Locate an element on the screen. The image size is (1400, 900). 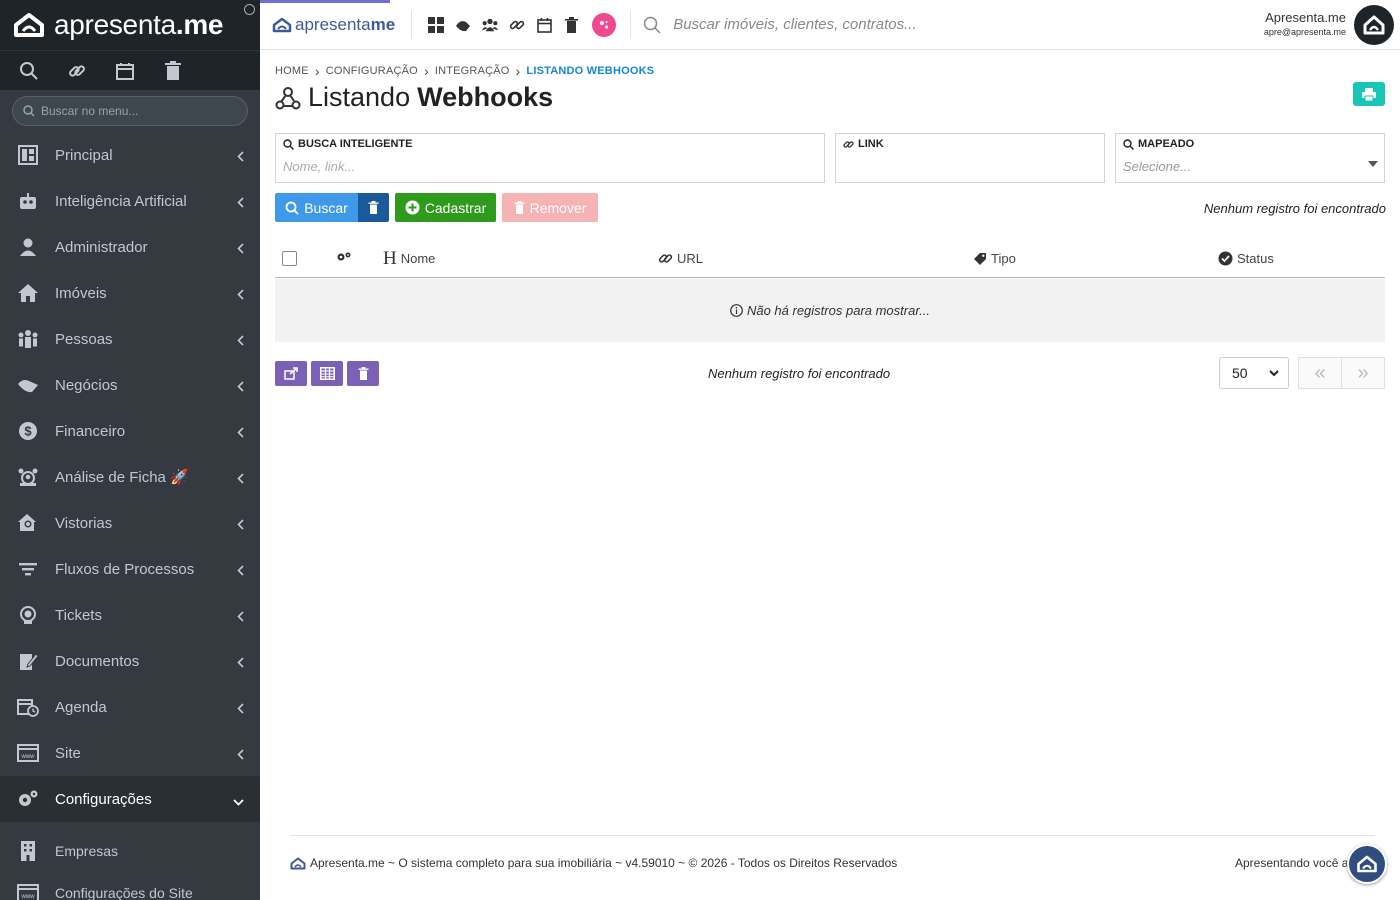
chevron-down-icon is located at coordinates (238, 801).